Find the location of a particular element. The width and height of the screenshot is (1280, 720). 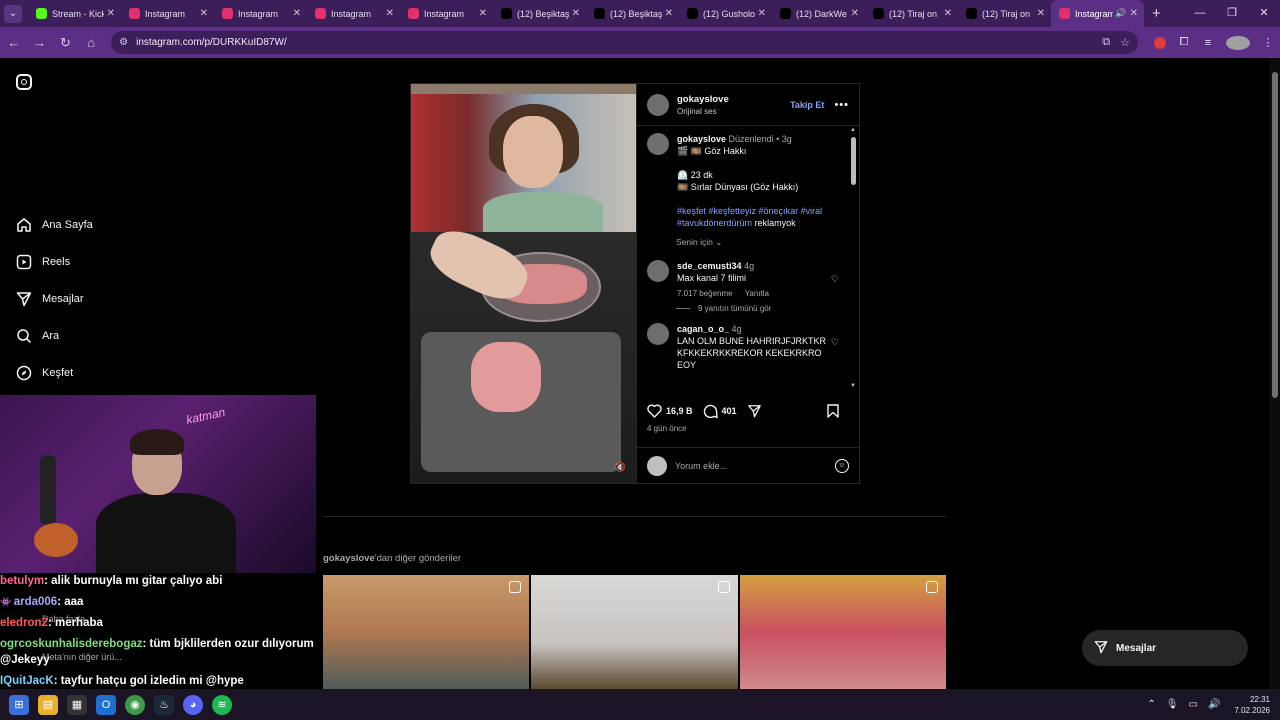

browser-tab: (12) DarkWe ✕ is located at coordinates (818, 13).